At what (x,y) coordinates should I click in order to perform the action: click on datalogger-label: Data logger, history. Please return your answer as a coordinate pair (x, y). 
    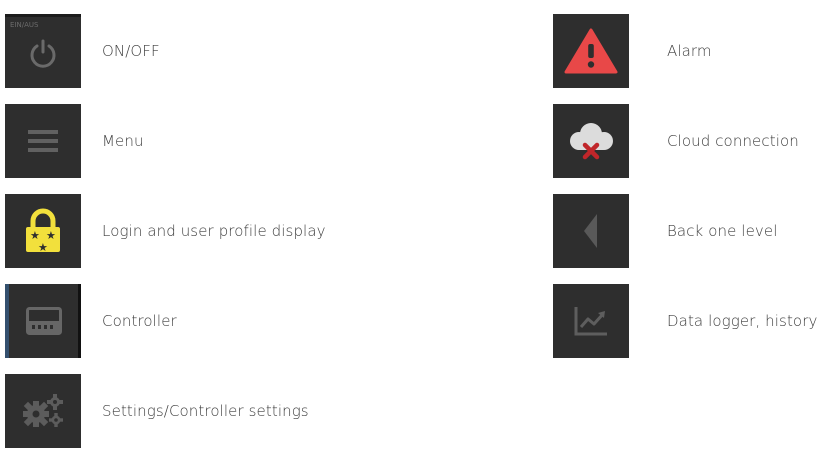
    Looking at the image, I should click on (742, 321).